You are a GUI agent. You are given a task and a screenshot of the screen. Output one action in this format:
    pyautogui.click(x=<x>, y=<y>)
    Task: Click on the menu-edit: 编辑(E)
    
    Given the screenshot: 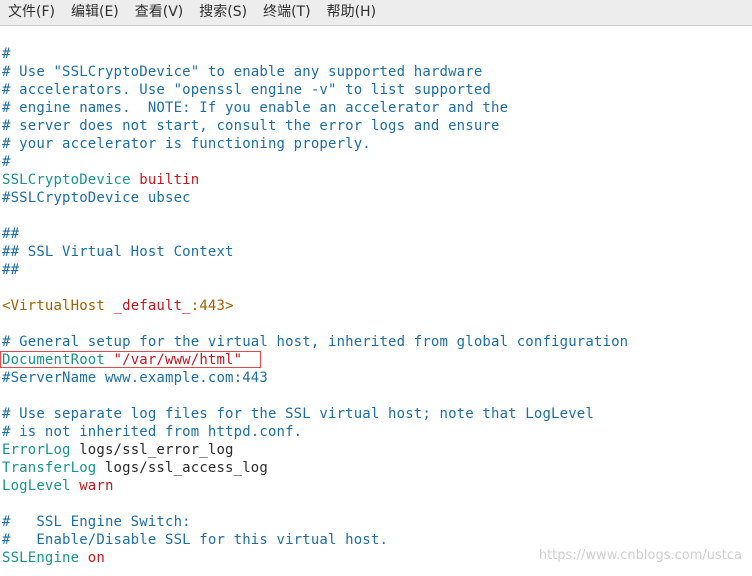 What is the action you would take?
    pyautogui.click(x=95, y=12)
    